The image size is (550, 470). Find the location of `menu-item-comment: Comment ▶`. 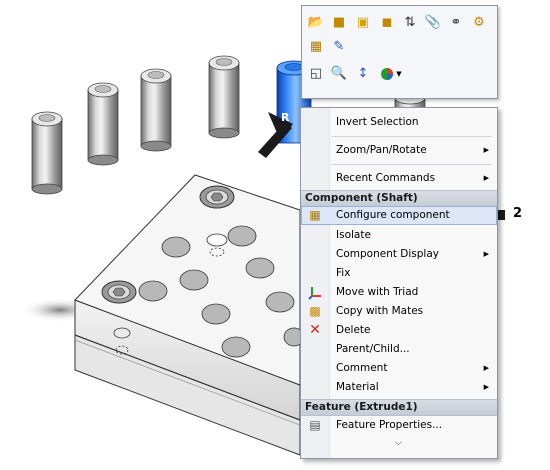

menu-item-comment: Comment ▶ is located at coordinates (399, 368).